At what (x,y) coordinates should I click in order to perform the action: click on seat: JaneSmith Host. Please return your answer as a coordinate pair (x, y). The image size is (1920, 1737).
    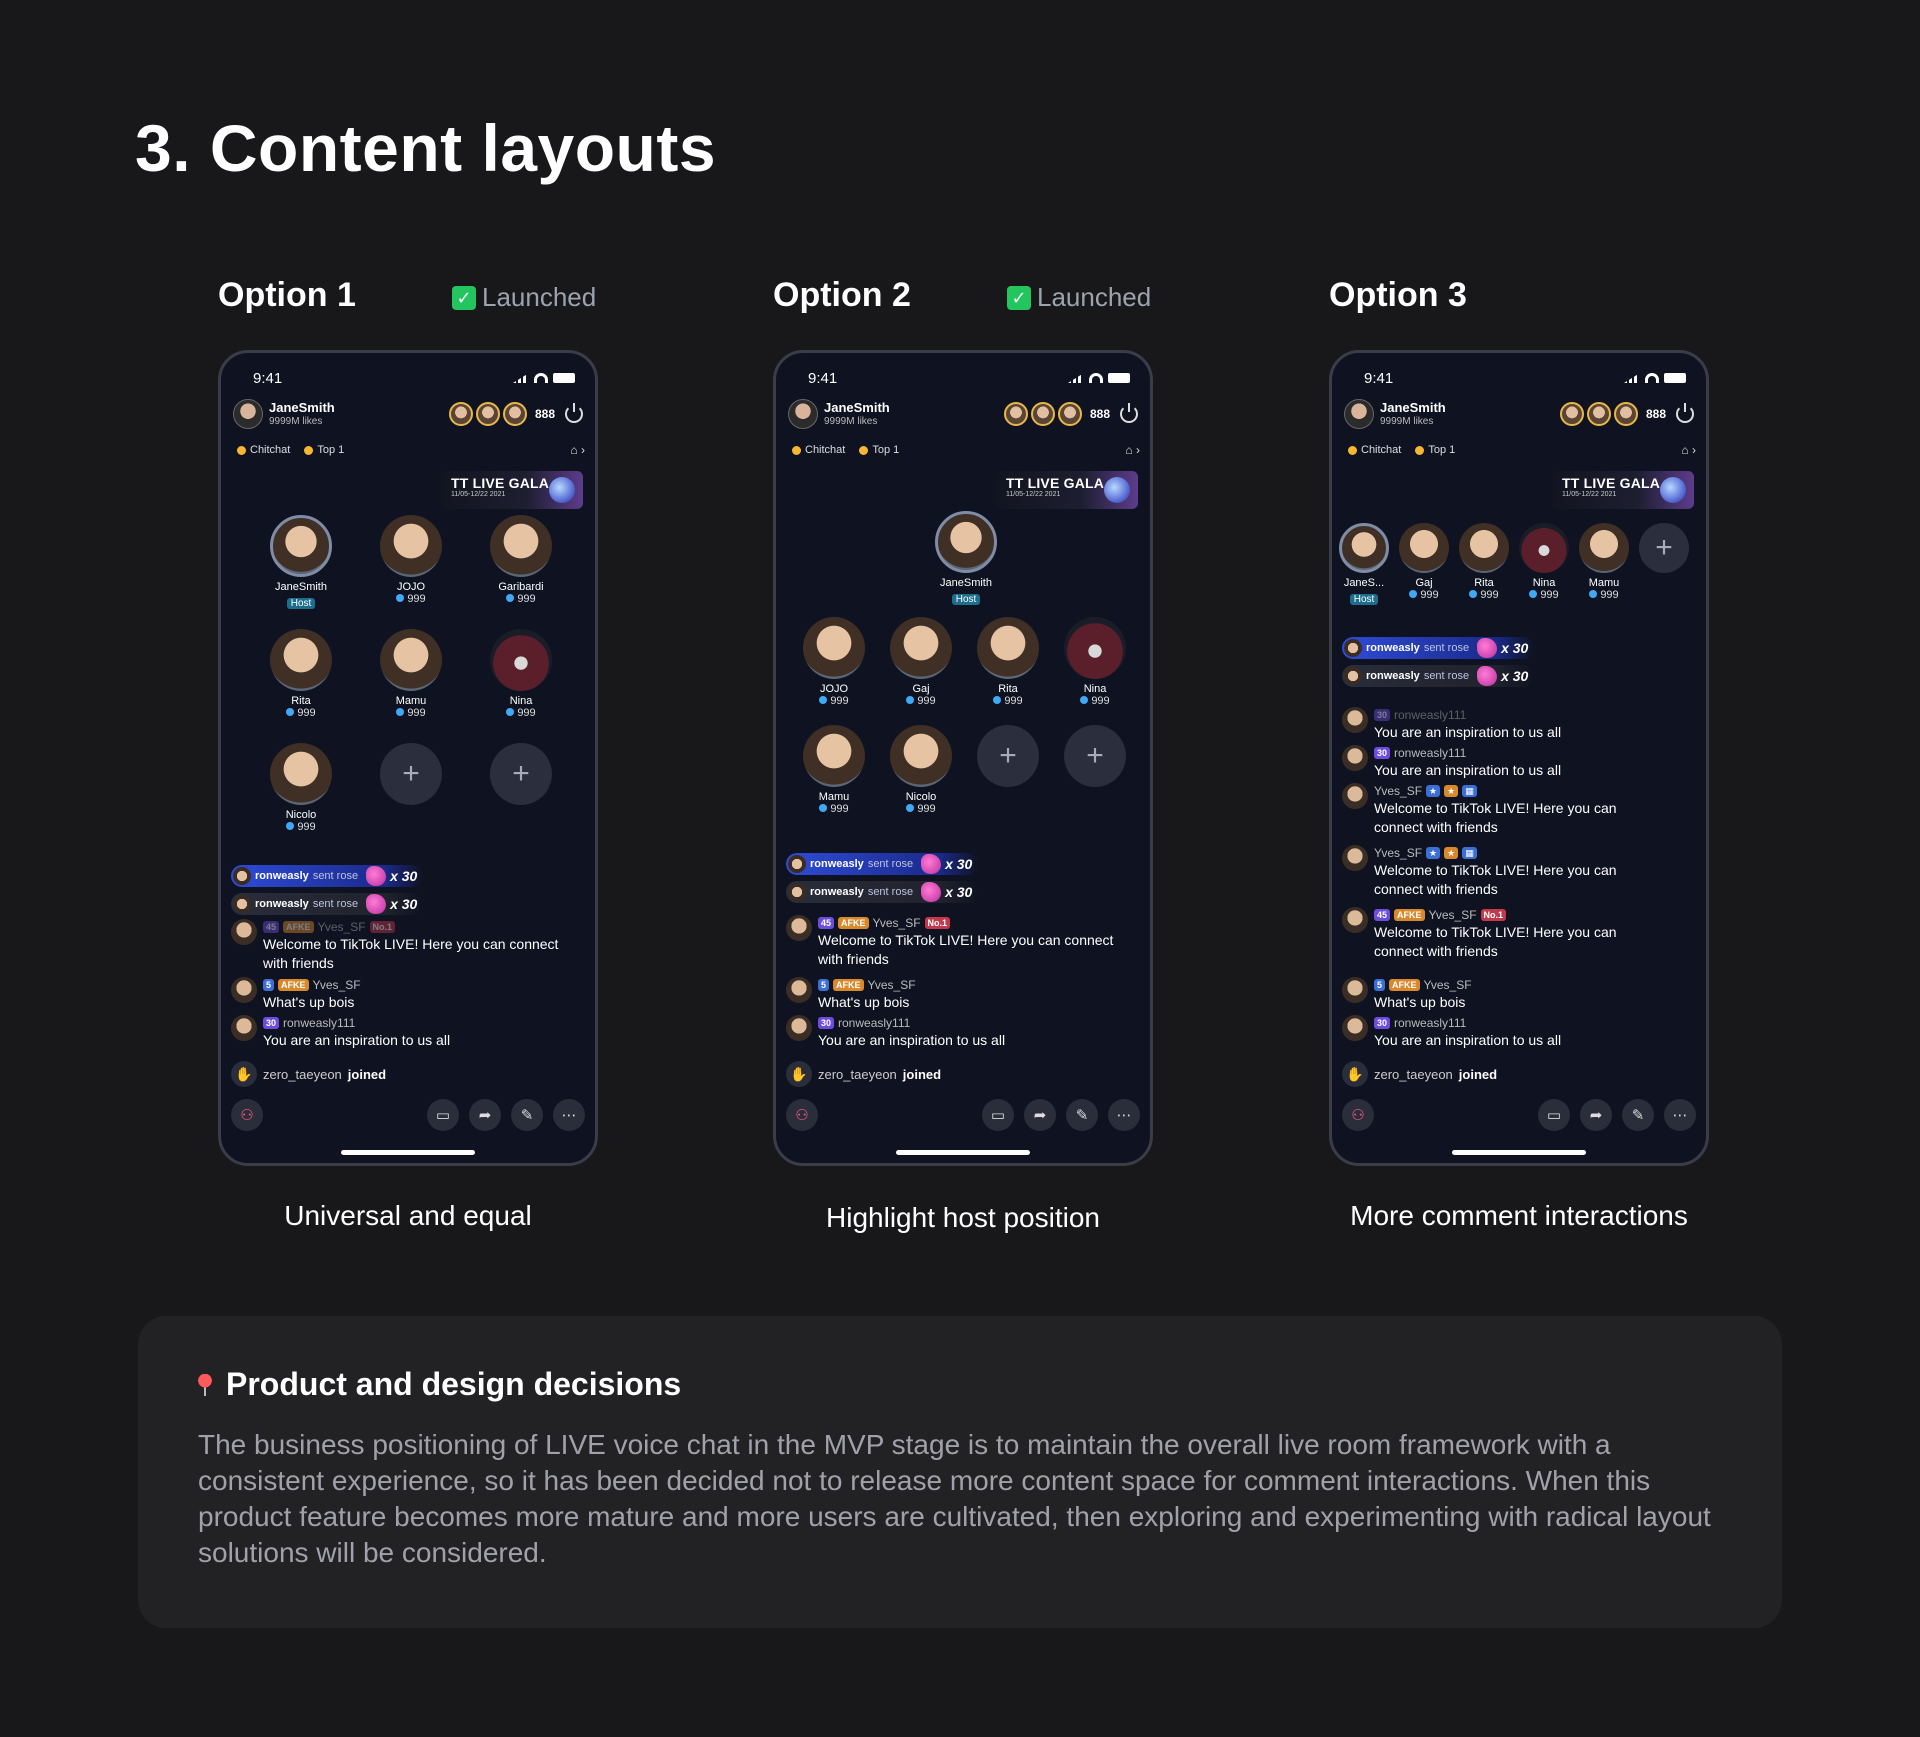
    Looking at the image, I should click on (301, 563).